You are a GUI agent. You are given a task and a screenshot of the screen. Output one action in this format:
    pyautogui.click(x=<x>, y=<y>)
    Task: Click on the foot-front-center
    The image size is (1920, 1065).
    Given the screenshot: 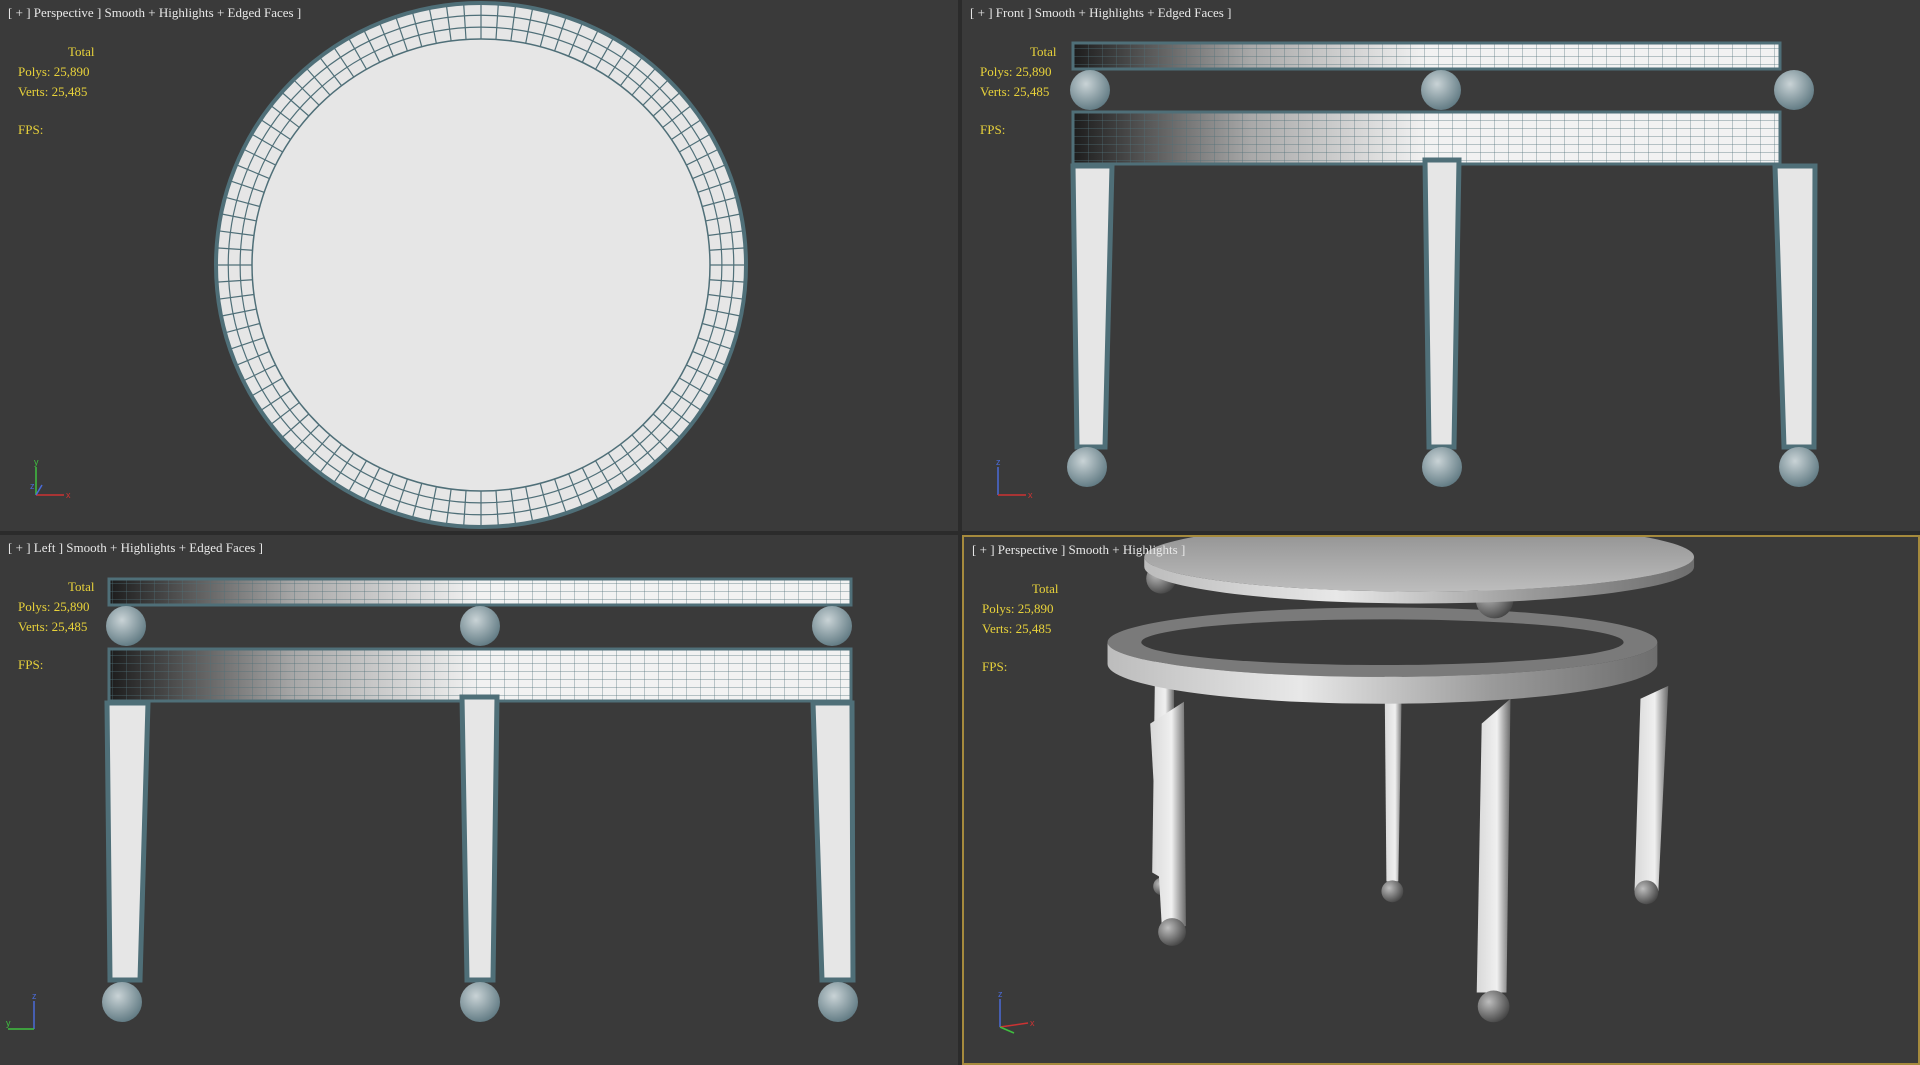 What is the action you would take?
    pyautogui.click(x=1493, y=1006)
    